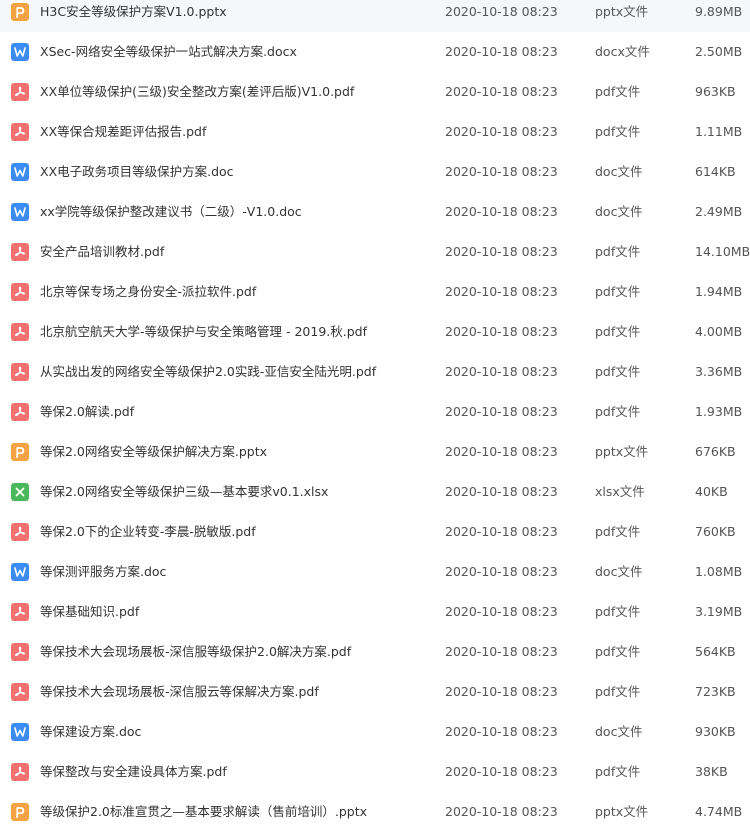  I want to click on file-size: 3.19MB, so click(719, 611).